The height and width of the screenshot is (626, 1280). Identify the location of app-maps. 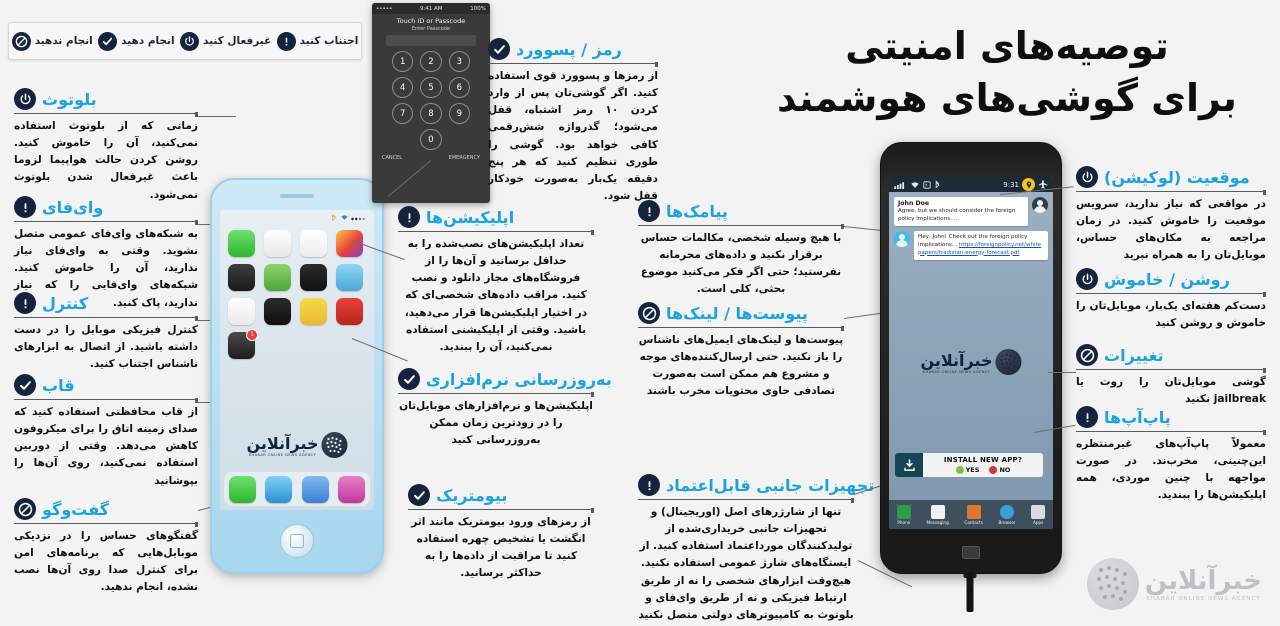
(277, 277).